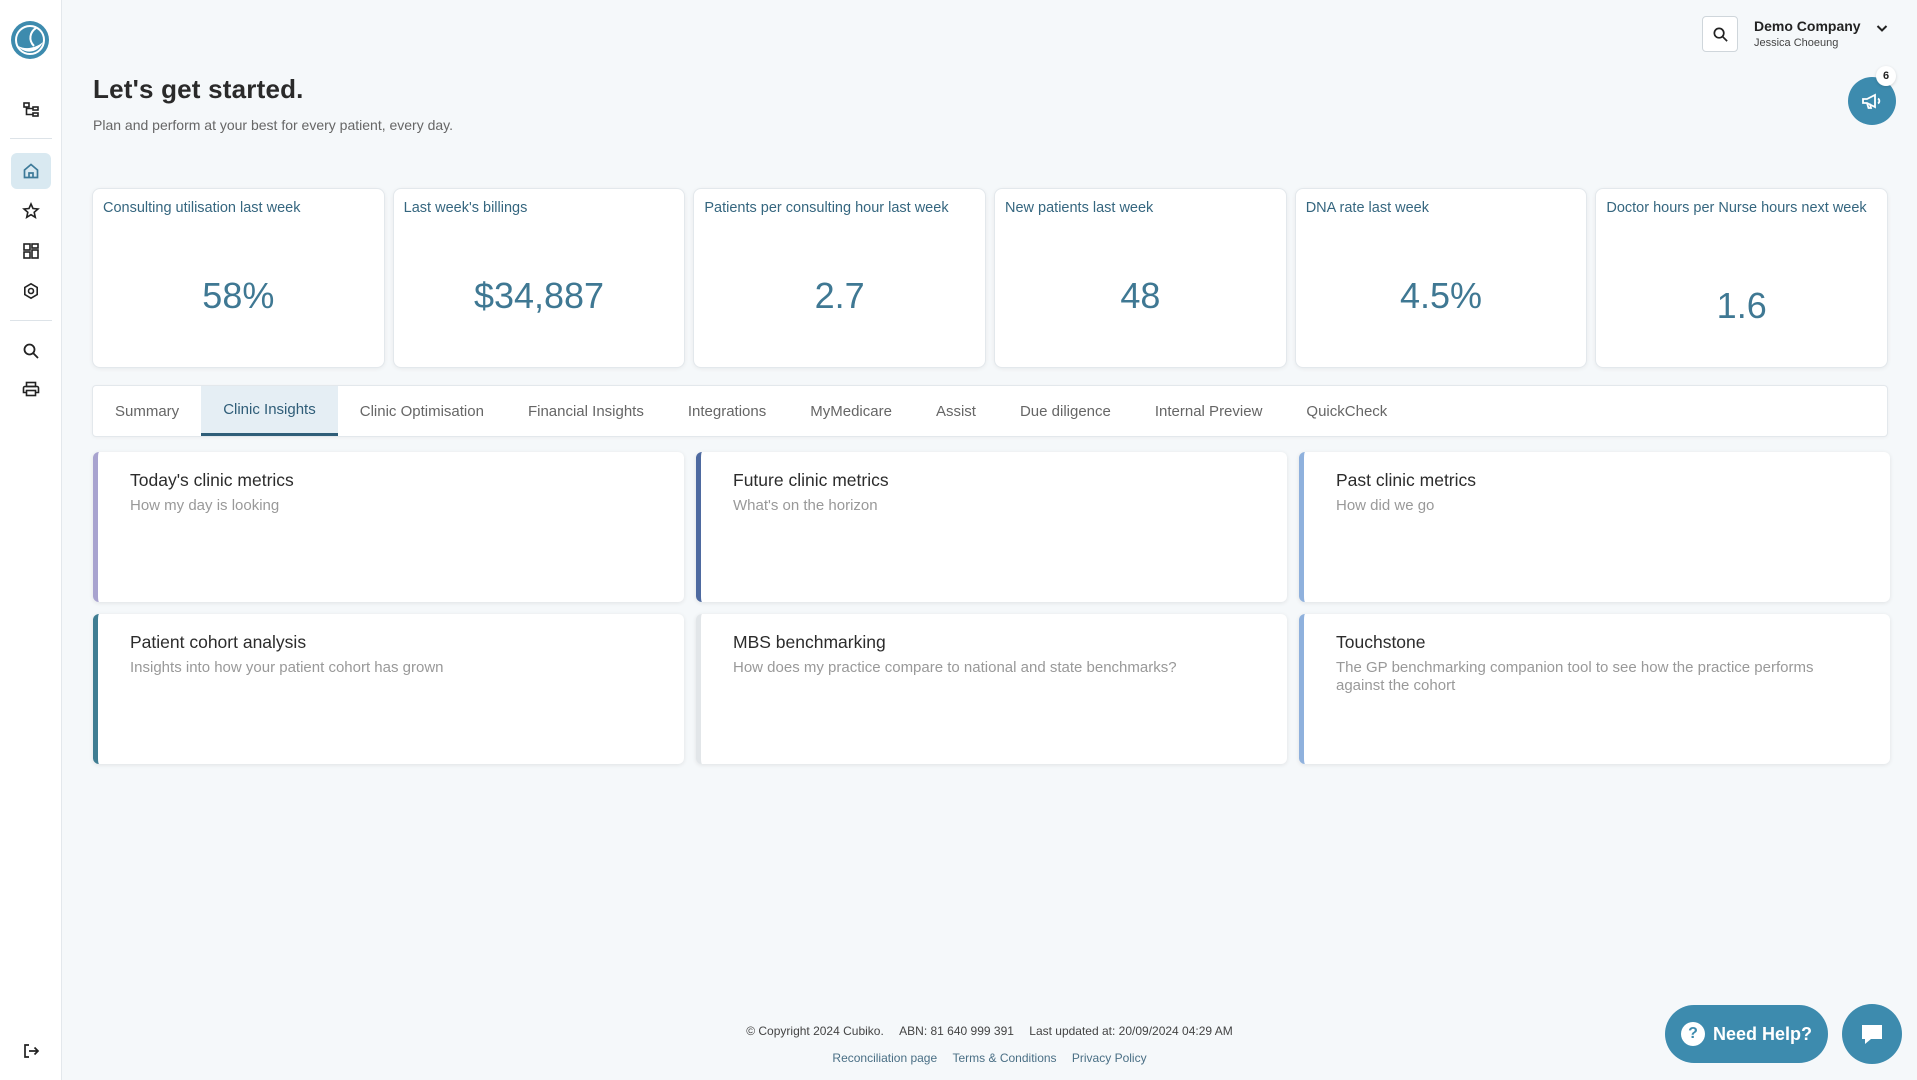 This screenshot has width=1917, height=1080. What do you see at coordinates (1109, 1058) in the screenshot?
I see `privacy-link: Privacy Policy` at bounding box center [1109, 1058].